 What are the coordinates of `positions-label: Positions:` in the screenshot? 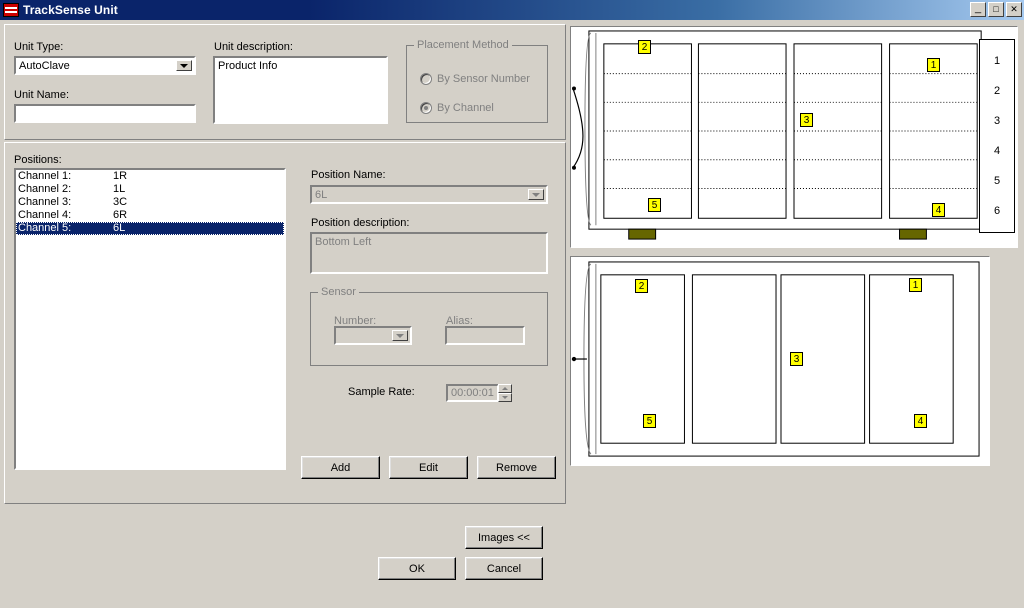 It's located at (38, 160).